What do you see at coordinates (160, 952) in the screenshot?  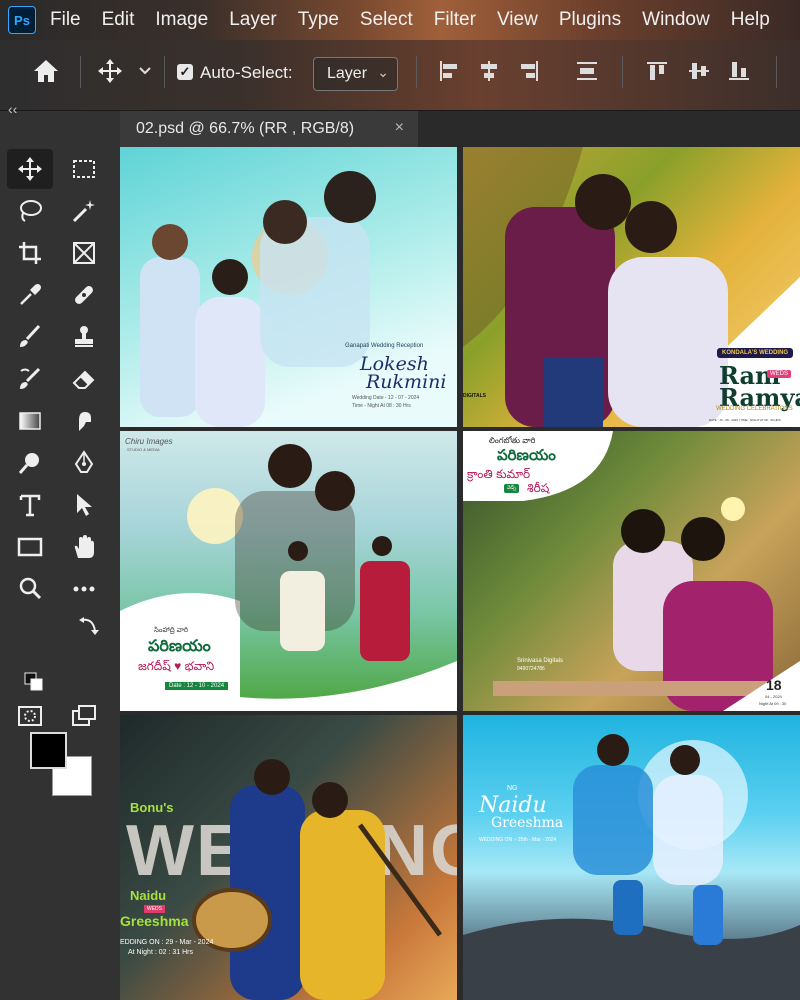 I see `tile-5-time: At Night : 02 : 31 Hrs` at bounding box center [160, 952].